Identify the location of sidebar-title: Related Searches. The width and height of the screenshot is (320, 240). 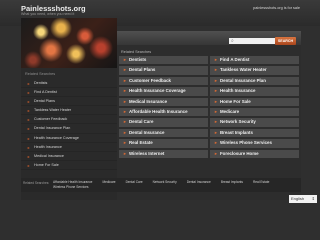
(40, 74).